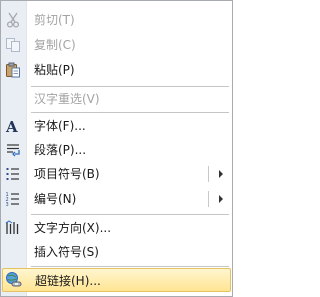 The height and width of the screenshot is (297, 320). Describe the element at coordinates (67, 174) in the screenshot. I see `menu-item-label: 项目符号(B)` at that location.